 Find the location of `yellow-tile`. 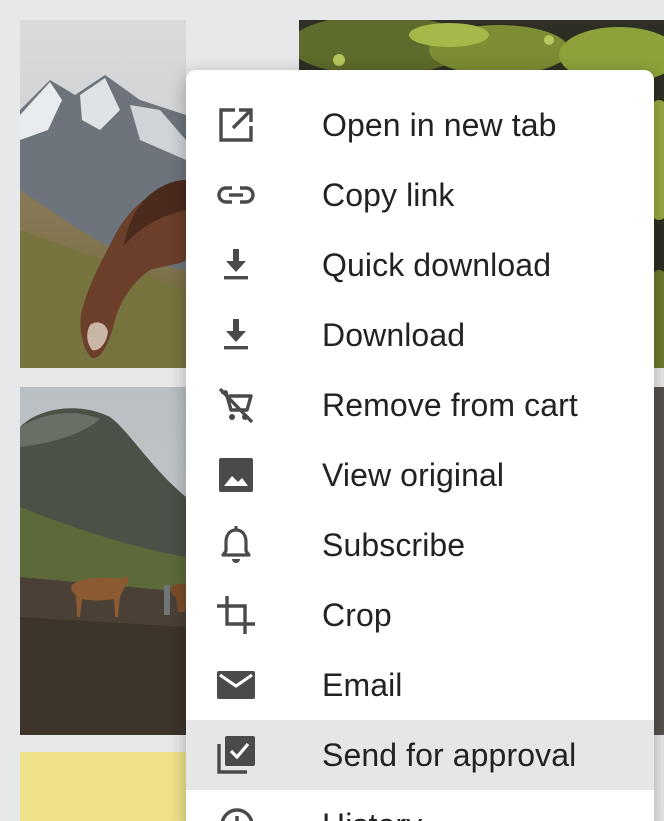

yellow-tile is located at coordinates (103, 786).